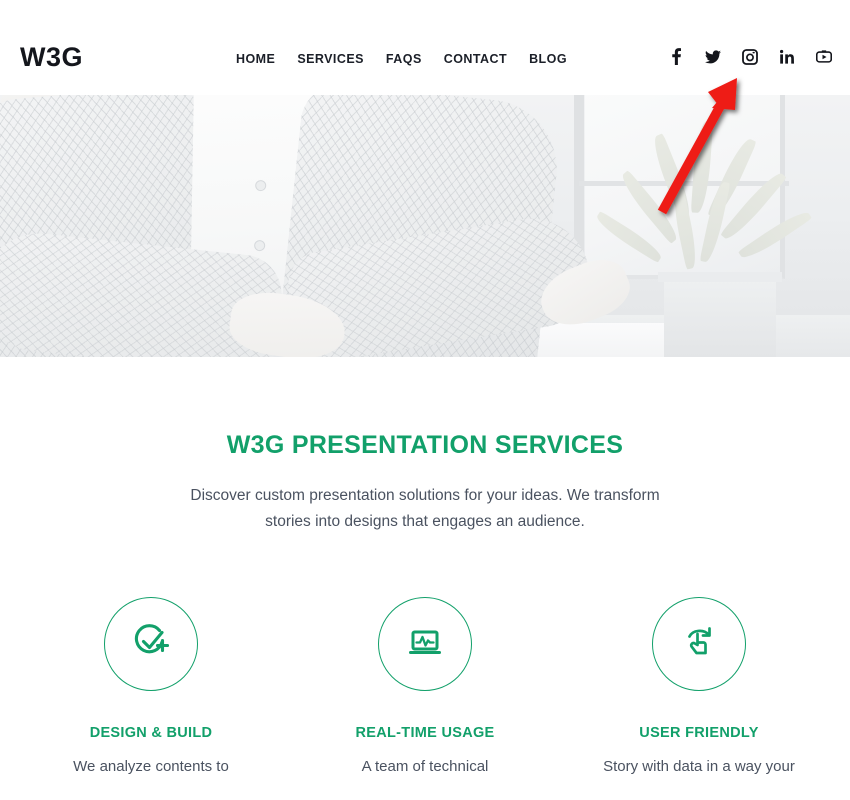  I want to click on feature-title: DESIGN & BUILD, so click(151, 733).